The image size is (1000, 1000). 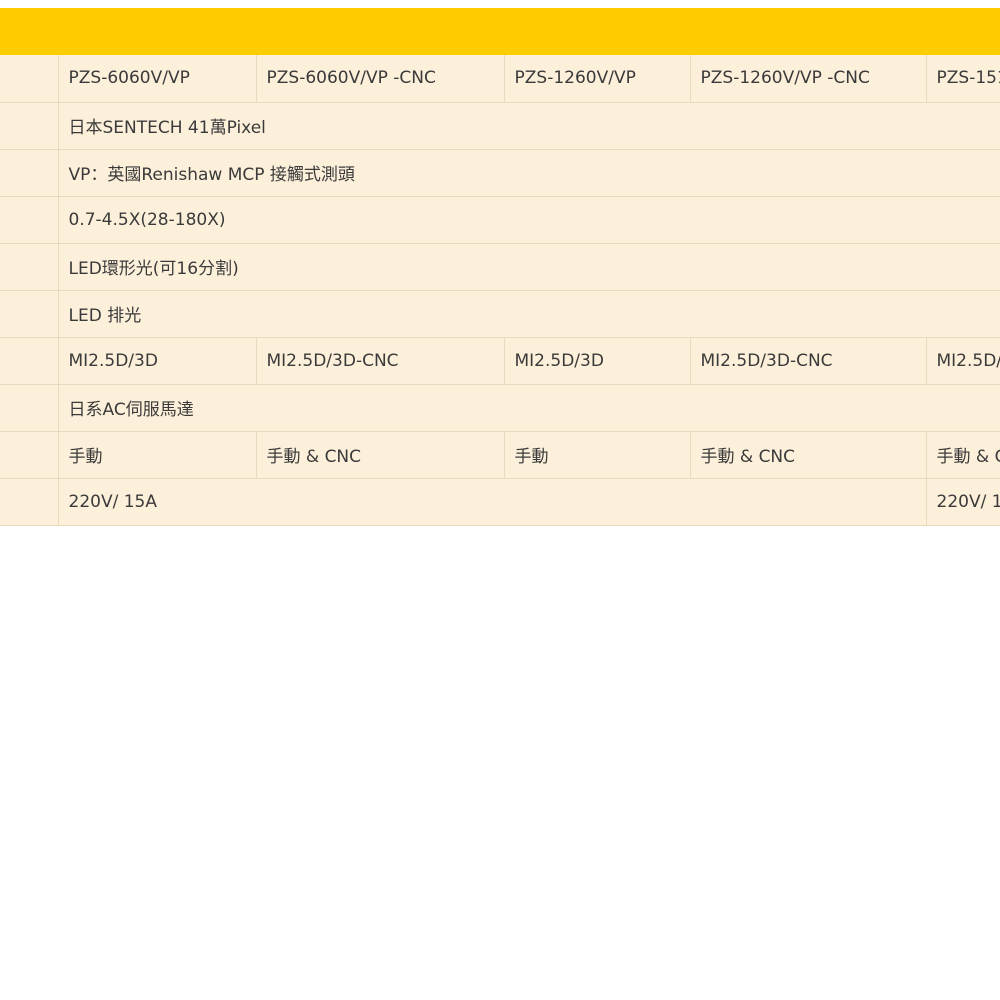 I want to click on table-cell: PZS-6060V/VP -CNC, so click(x=380, y=79).